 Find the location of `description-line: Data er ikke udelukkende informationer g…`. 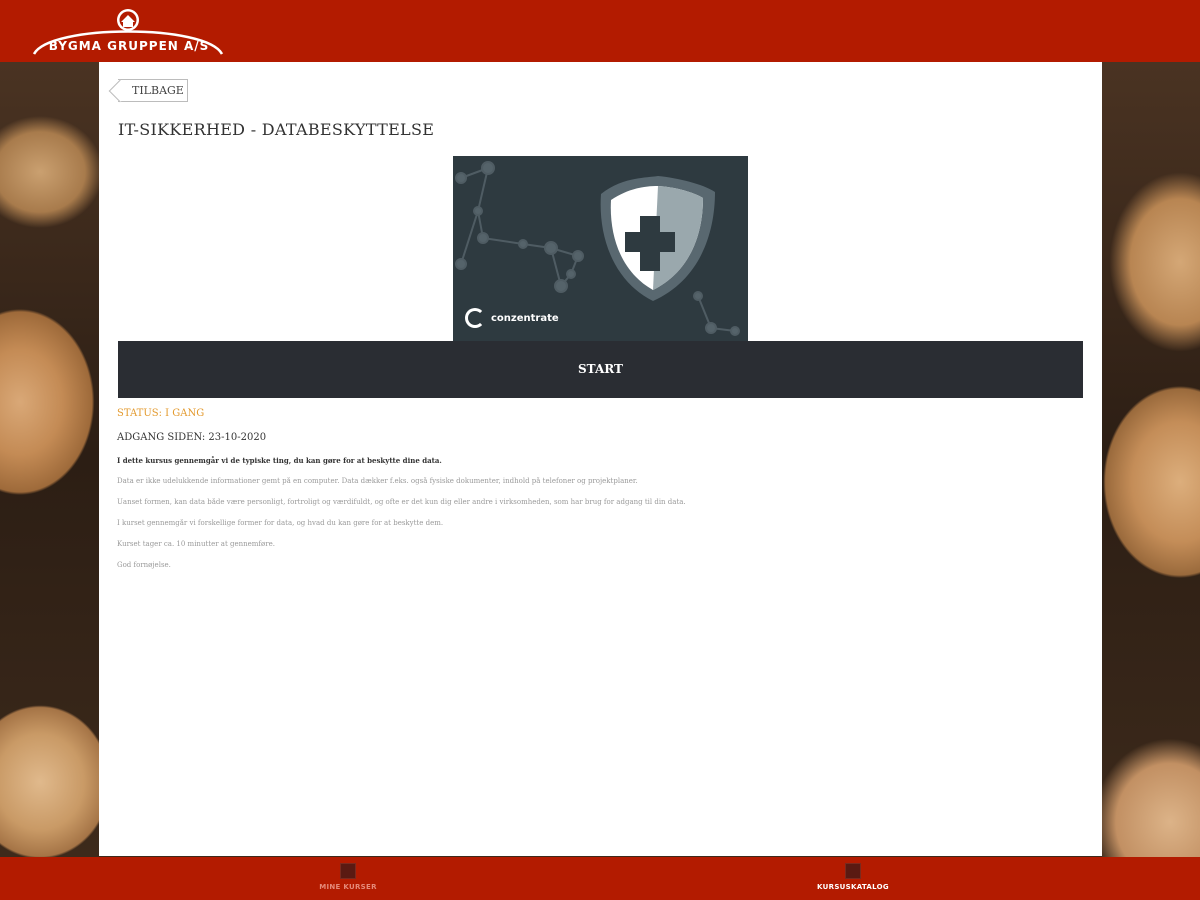

description-line: Data er ikke udelukkende informationer g… is located at coordinates (377, 481).